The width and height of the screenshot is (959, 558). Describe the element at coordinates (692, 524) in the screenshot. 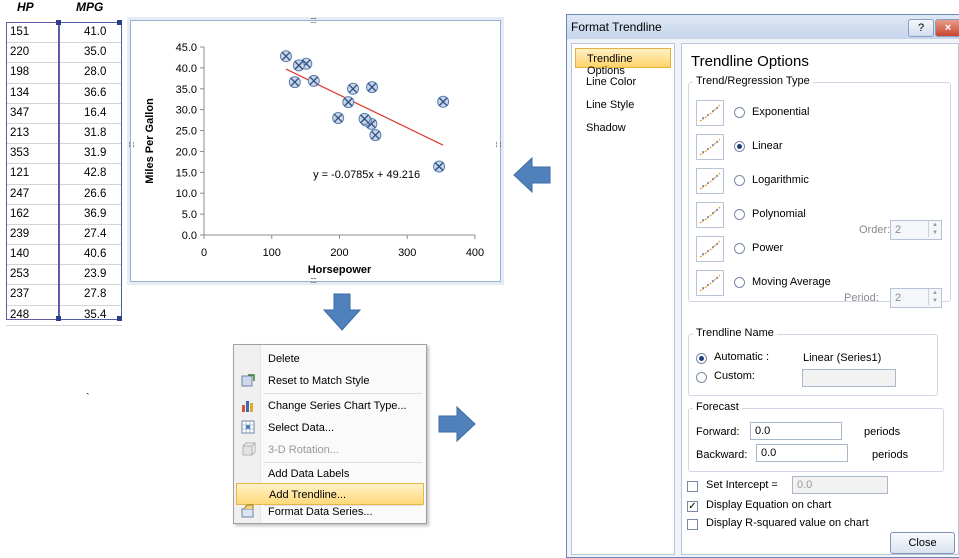

I see `display-r-squared-checkbox` at that location.